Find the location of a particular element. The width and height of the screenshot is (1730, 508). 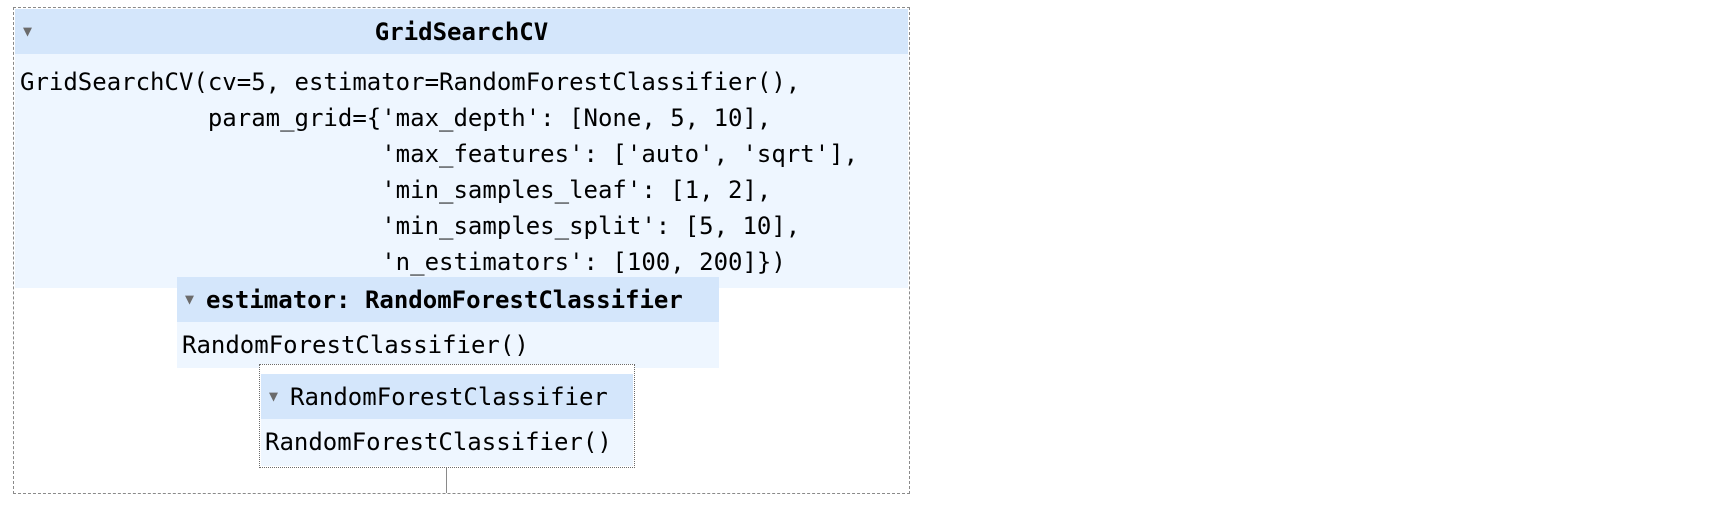

randomforest-body: RandomForestClassifier() is located at coordinates (447, 442).